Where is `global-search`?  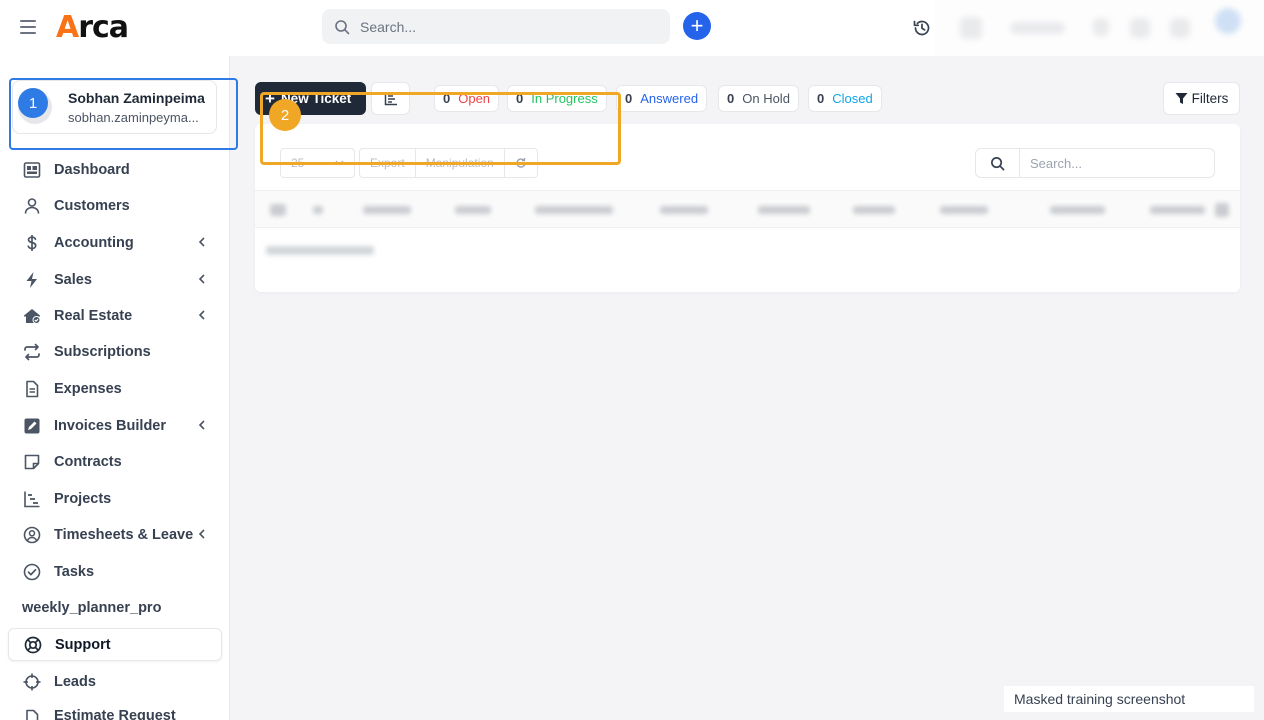
global-search is located at coordinates (496, 26).